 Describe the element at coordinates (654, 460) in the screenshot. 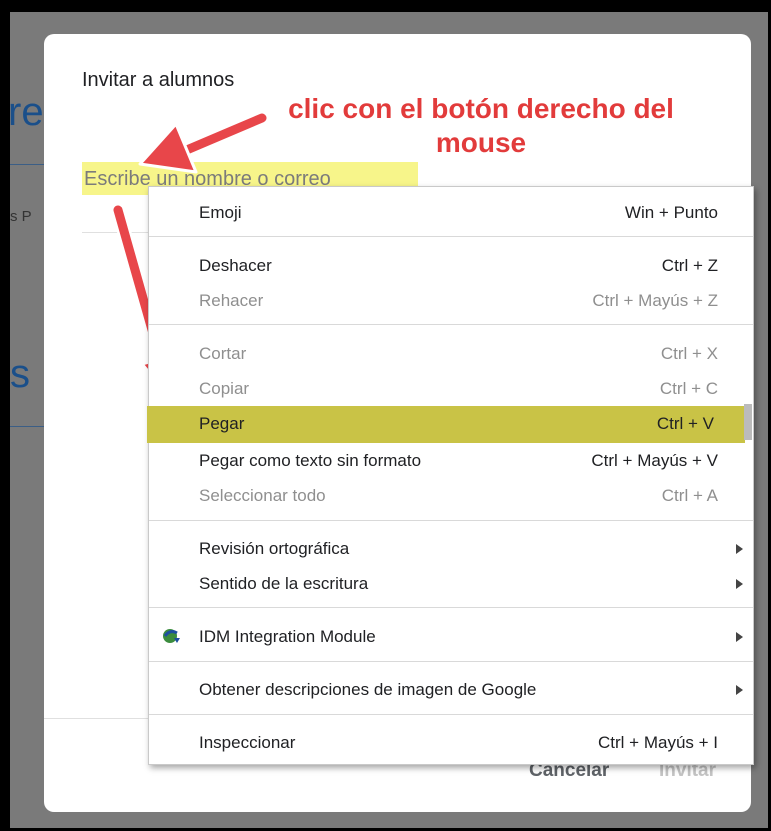

I see `menu-item-shortcut: Ctrl + Mayús + V` at that location.